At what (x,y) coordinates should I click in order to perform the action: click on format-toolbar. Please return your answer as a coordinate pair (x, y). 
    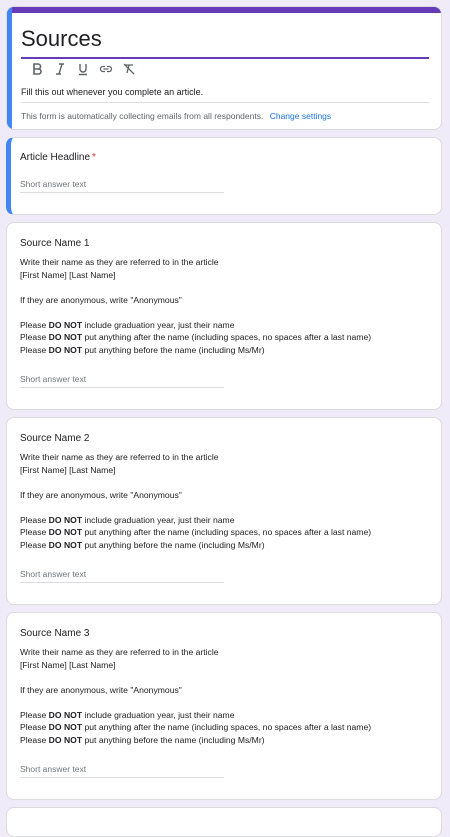
    Looking at the image, I should click on (82, 69).